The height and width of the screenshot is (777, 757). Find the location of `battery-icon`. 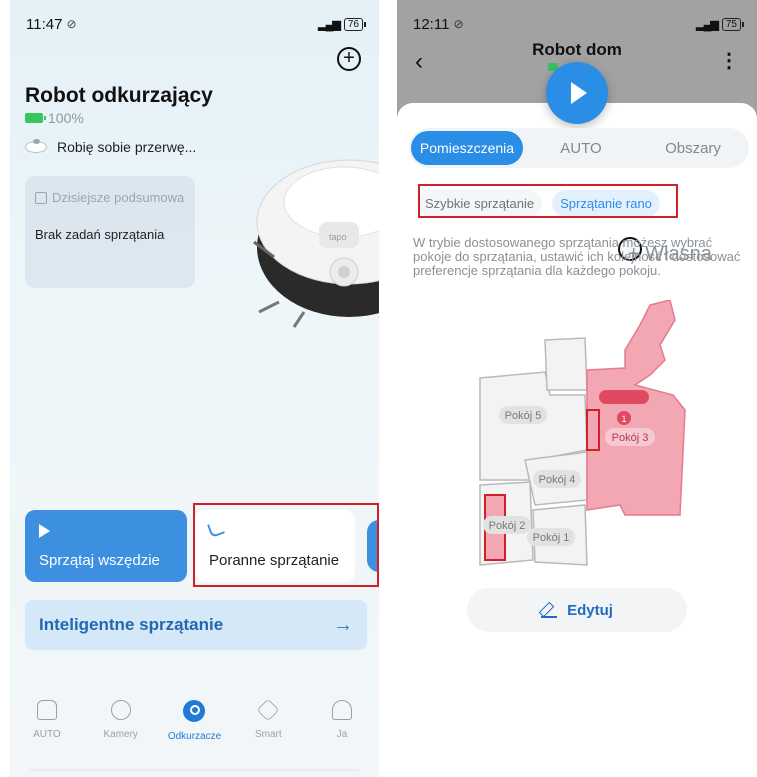

battery-icon is located at coordinates (35, 118).